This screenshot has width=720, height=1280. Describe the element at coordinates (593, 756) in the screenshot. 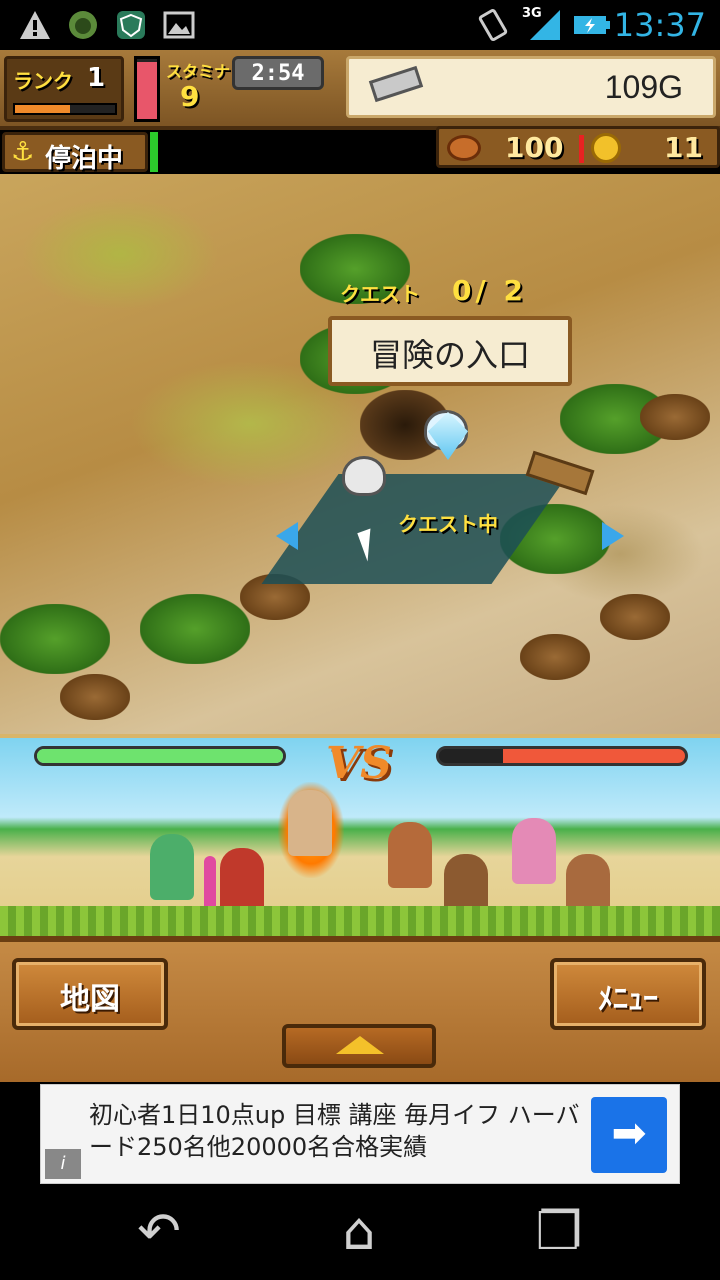

I see `enemy-hp-fill` at that location.